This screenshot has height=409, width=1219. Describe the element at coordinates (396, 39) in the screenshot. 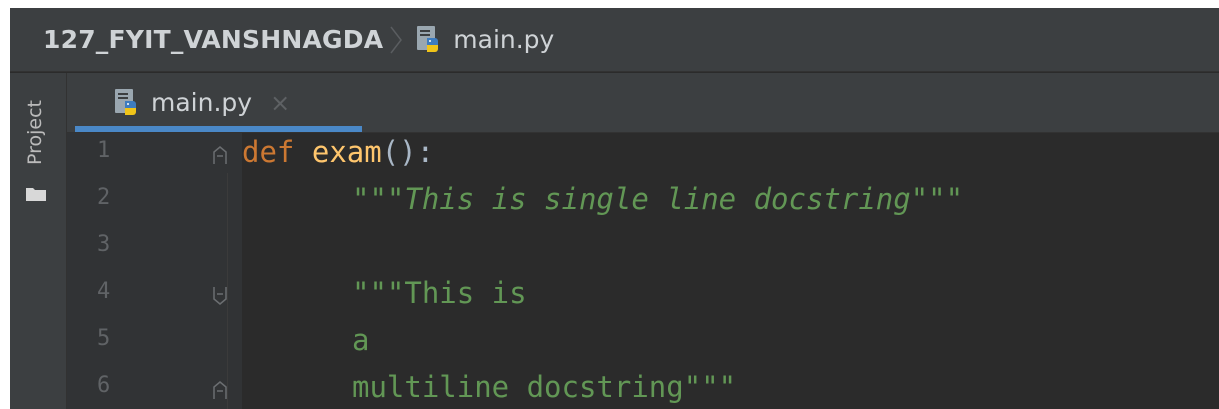

I see `breadcrumb-separator-icon` at that location.